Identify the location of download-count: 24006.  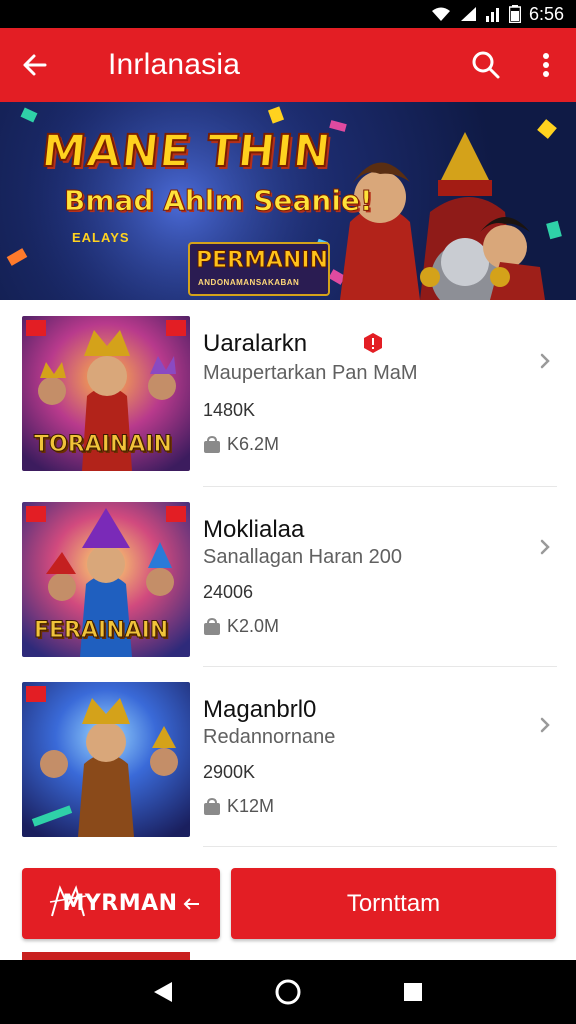
(228, 592).